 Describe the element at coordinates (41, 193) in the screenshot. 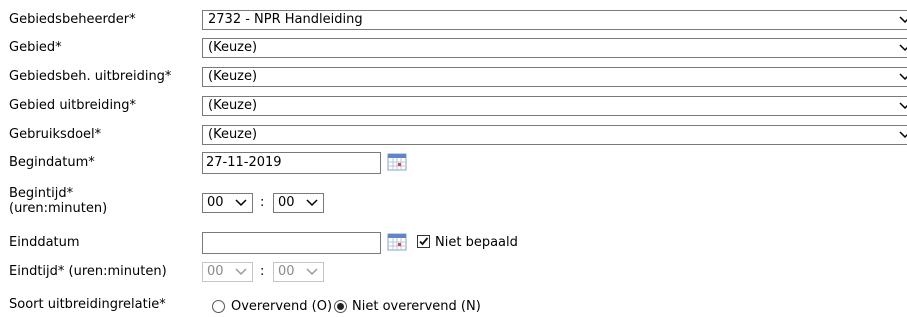

I see `begintijd-label-line1: Begintijd*` at that location.